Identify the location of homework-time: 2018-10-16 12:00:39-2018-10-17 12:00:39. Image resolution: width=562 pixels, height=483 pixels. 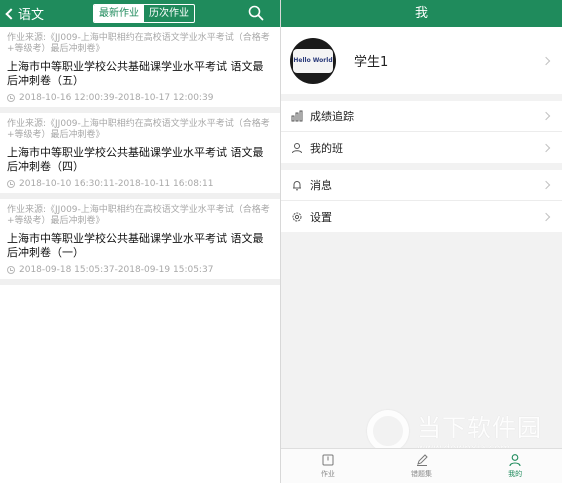
(140, 100).